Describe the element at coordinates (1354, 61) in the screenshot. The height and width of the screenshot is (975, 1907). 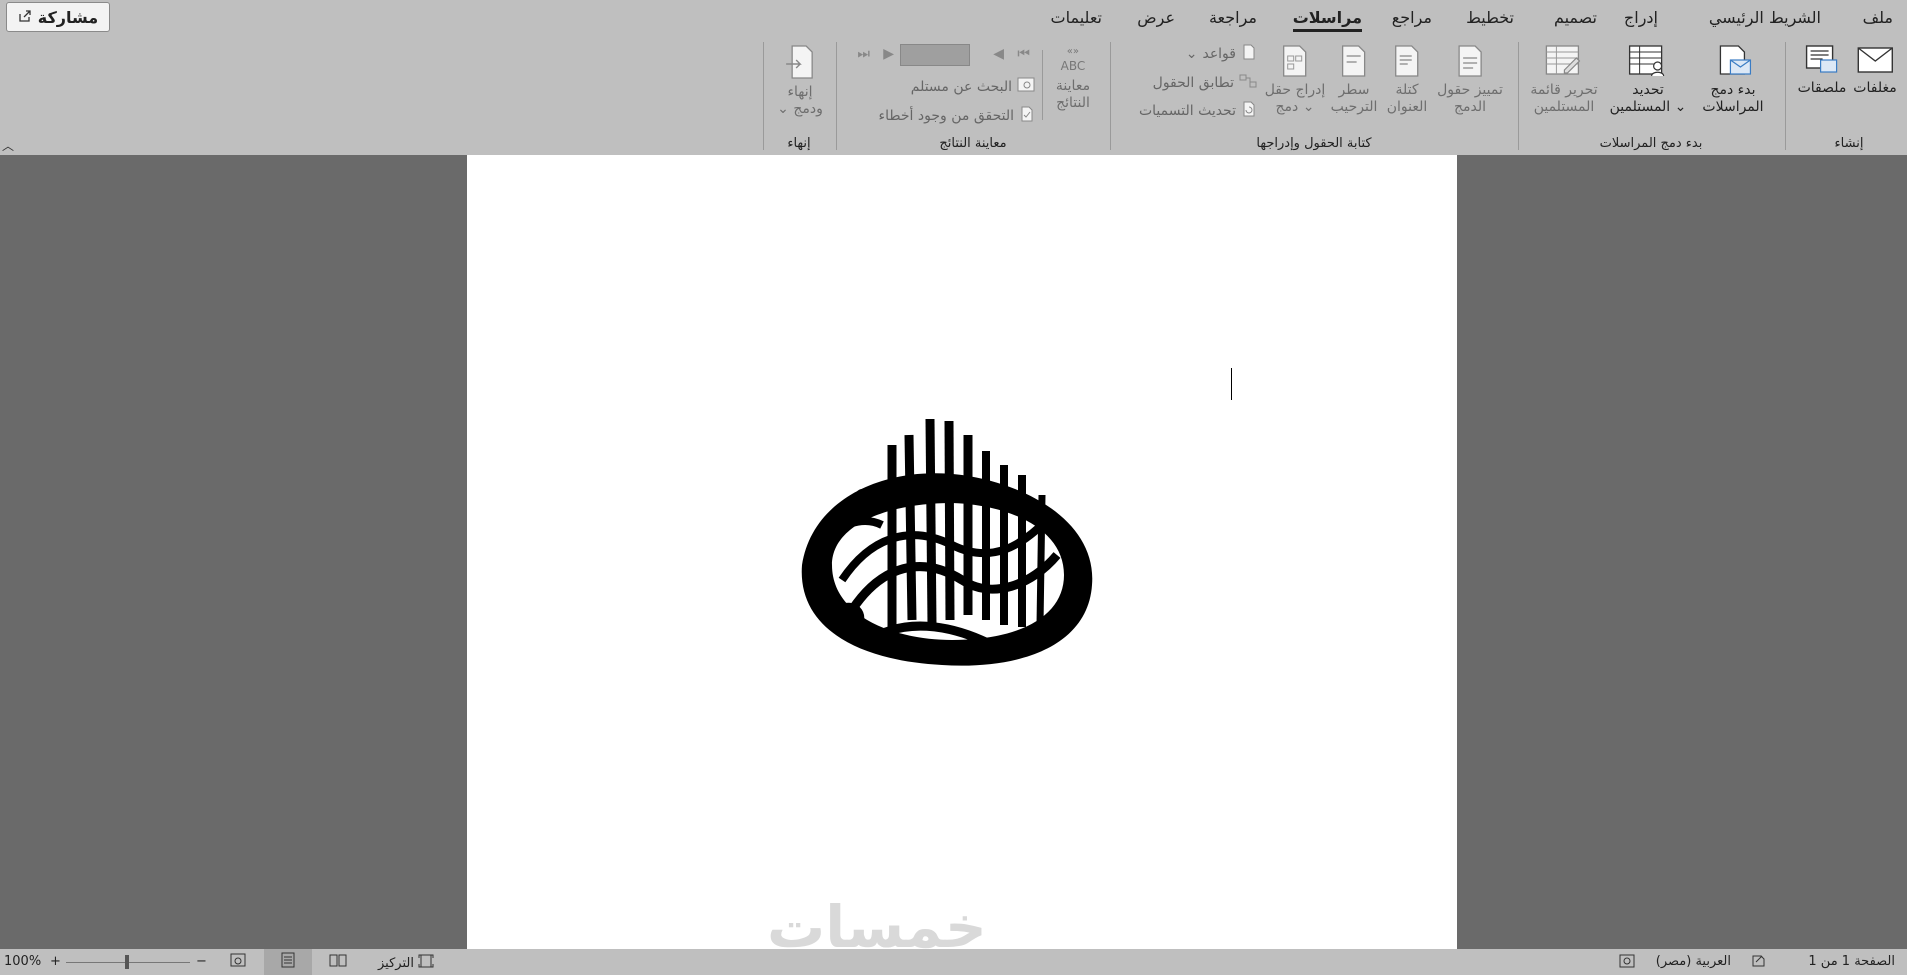
I see `greeting-line-icon` at that location.